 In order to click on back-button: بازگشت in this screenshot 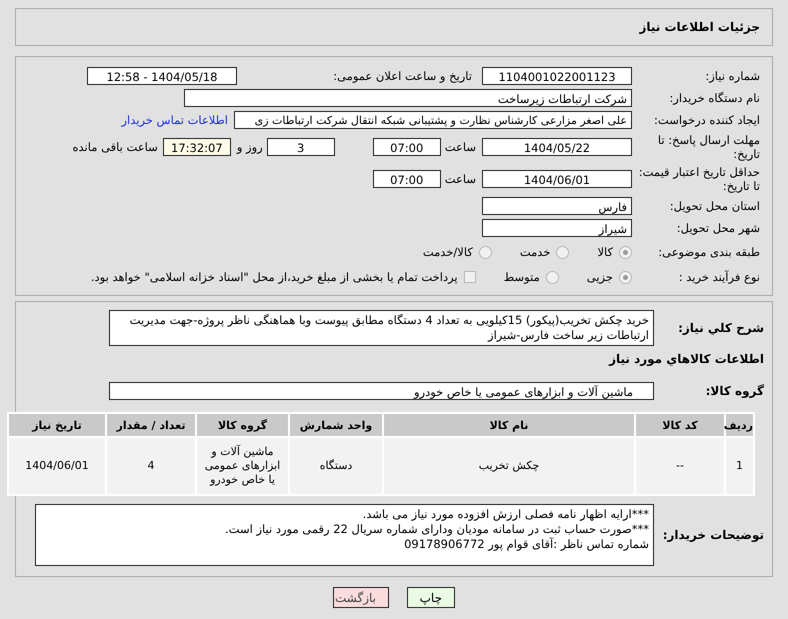, I will do `click(361, 597)`.